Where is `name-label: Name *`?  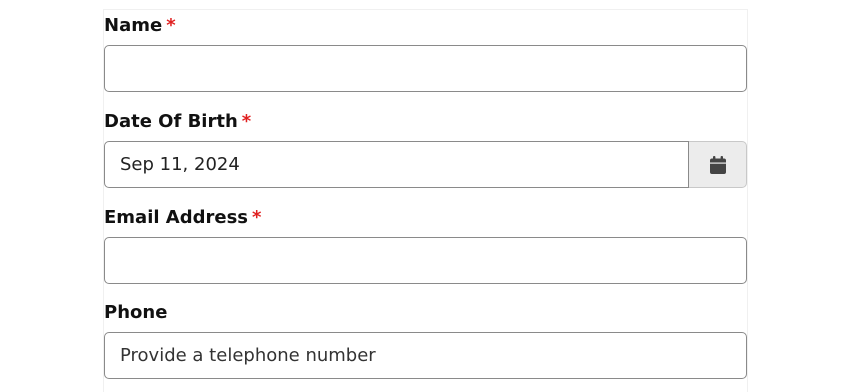
name-label: Name * is located at coordinates (425, 26).